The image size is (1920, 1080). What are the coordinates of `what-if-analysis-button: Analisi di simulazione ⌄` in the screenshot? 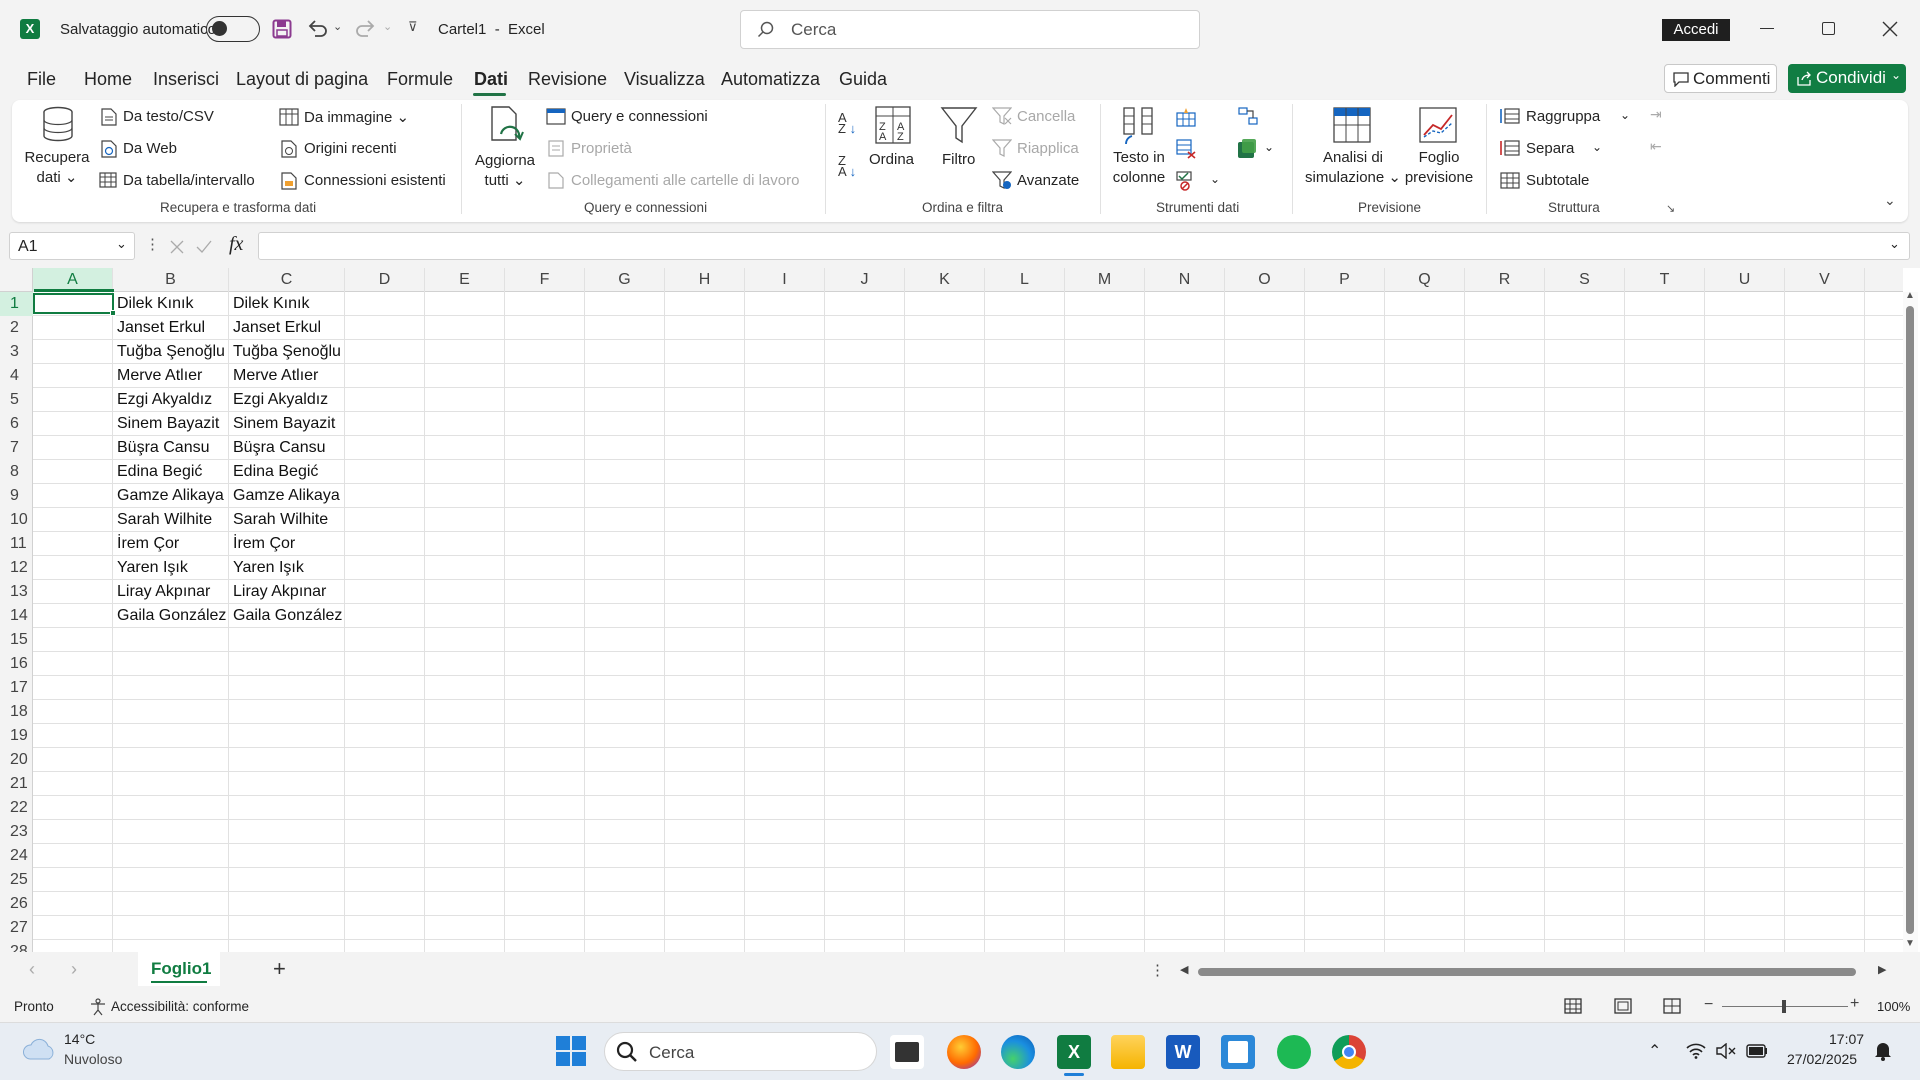 It's located at (1353, 168).